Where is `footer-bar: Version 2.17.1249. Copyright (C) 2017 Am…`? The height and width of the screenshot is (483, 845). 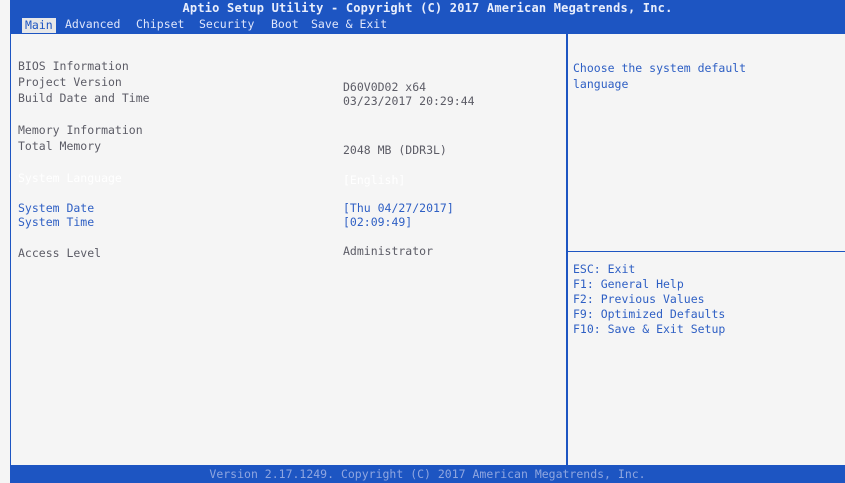
footer-bar: Version 2.17.1249. Copyright (C) 2017 Am… is located at coordinates (427, 474).